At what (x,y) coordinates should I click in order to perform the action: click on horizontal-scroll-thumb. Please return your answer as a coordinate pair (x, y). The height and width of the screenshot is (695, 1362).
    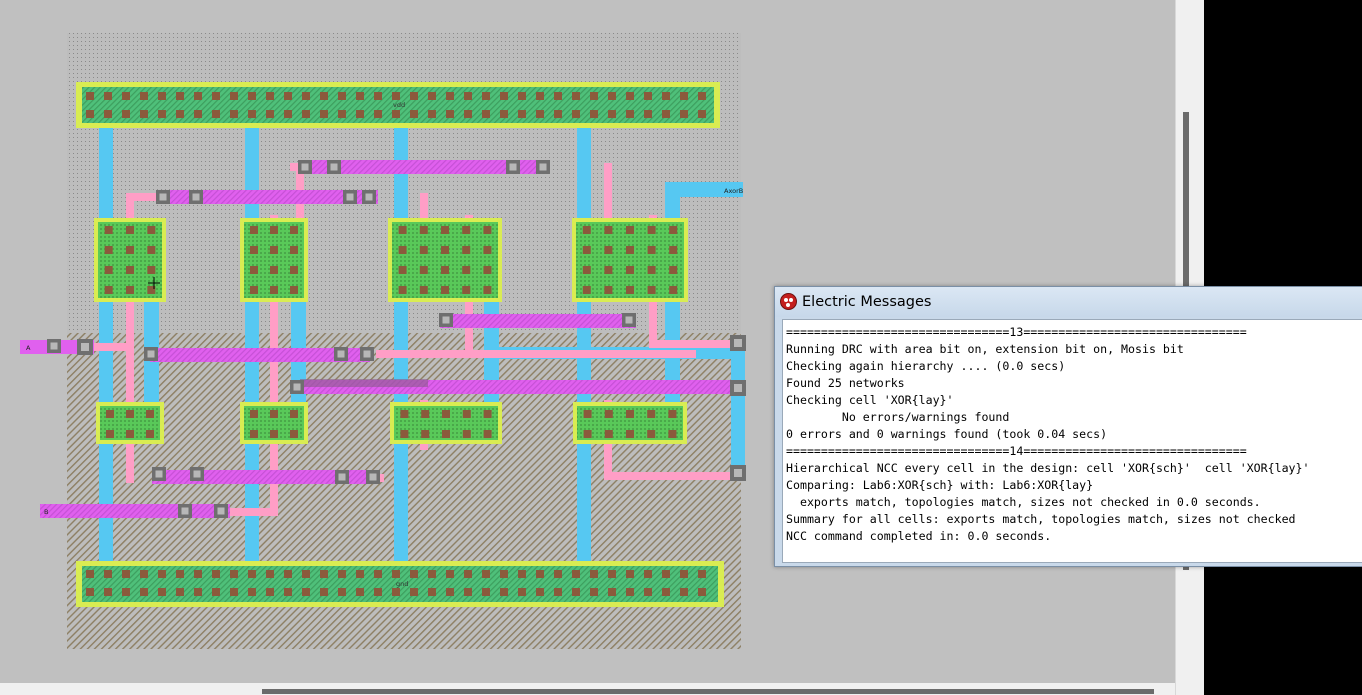
    Looking at the image, I should click on (708, 691).